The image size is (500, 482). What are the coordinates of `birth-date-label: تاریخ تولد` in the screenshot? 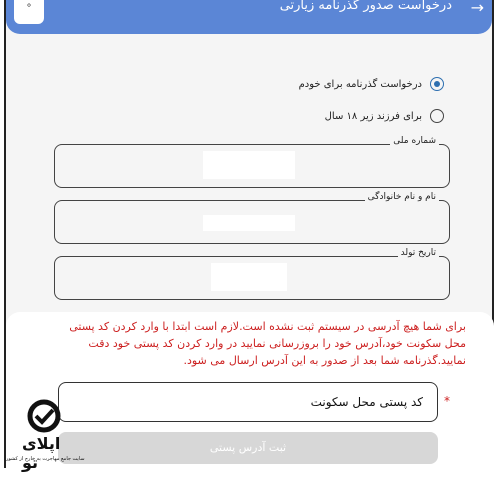 It's located at (418, 253).